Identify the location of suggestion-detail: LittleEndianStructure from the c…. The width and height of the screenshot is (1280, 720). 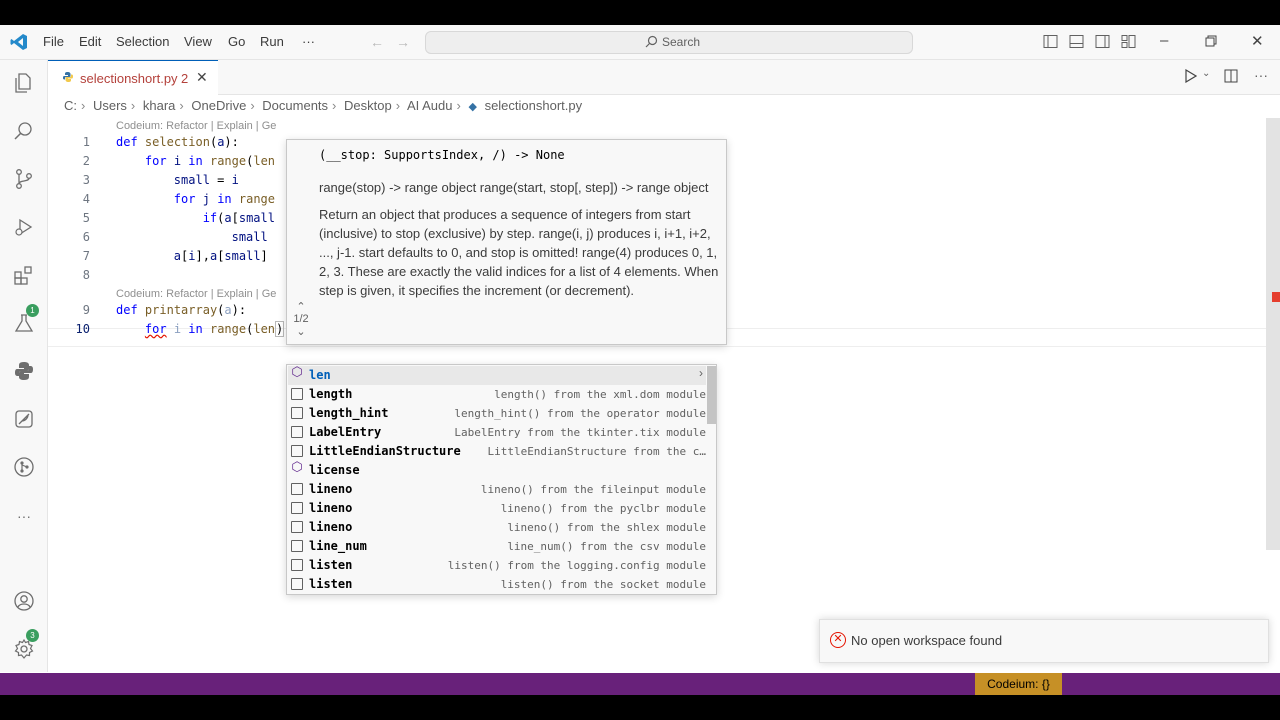
(596, 451).